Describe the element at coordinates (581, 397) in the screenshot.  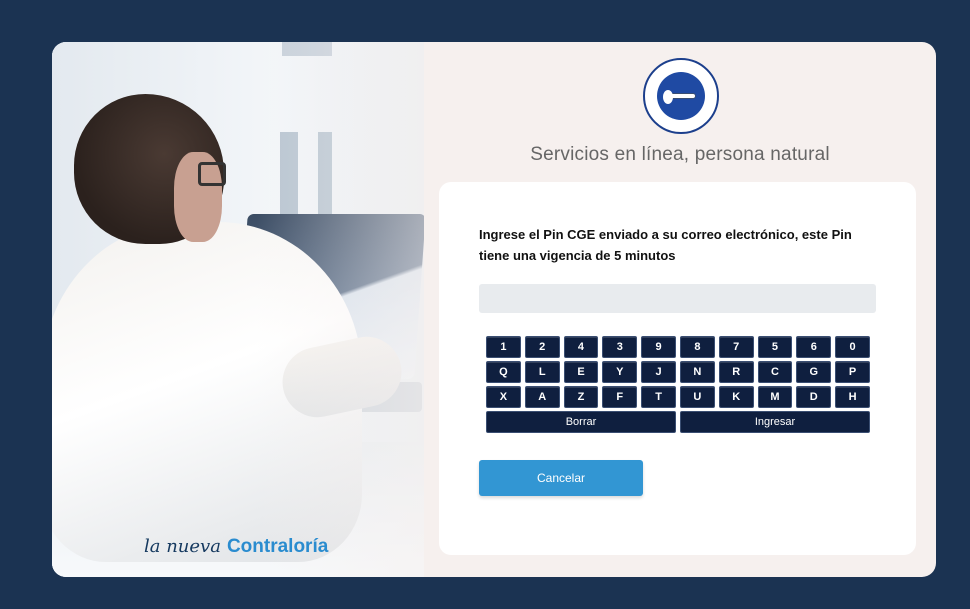
I see `key-button: Z` at that location.